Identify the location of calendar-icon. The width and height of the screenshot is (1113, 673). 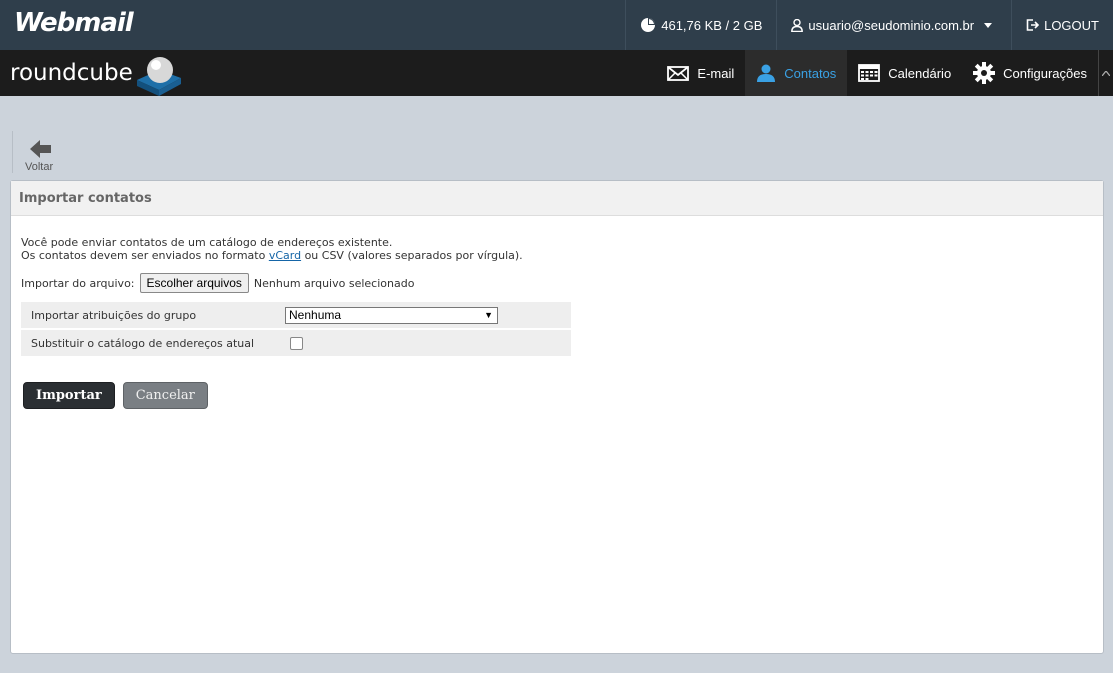
(869, 73).